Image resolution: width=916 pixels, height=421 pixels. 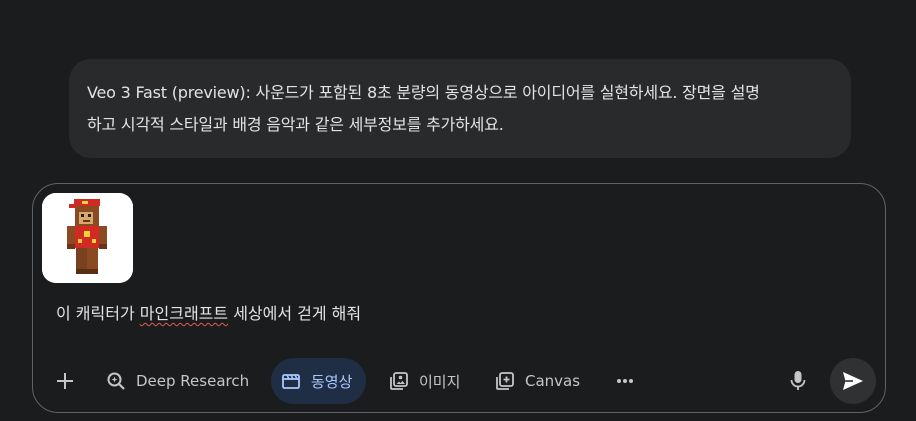 I want to click on prompt-text-part2: 세상에서 걷게 해줘, so click(x=295, y=313).